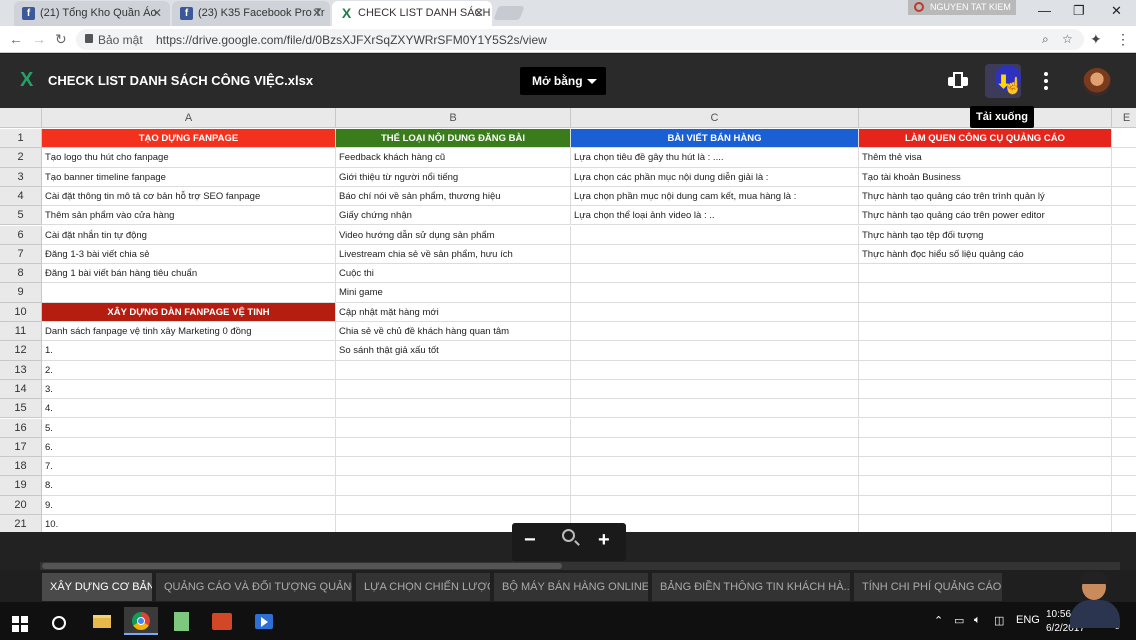 This screenshot has height=640, width=1136. What do you see at coordinates (1116, 11) in the screenshot?
I see `window-close-icon: ✕` at bounding box center [1116, 11].